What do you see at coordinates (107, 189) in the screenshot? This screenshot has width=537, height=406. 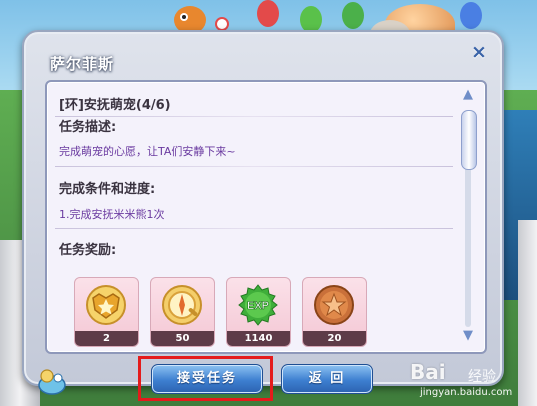 I see `conditions-label: 完成条件和进度:` at bounding box center [107, 189].